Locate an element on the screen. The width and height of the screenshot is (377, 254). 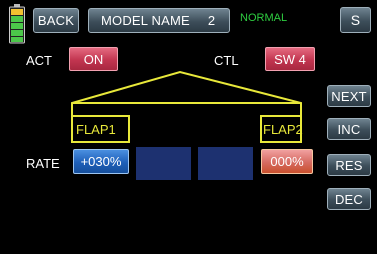
next-button: NEXT is located at coordinates (349, 96).